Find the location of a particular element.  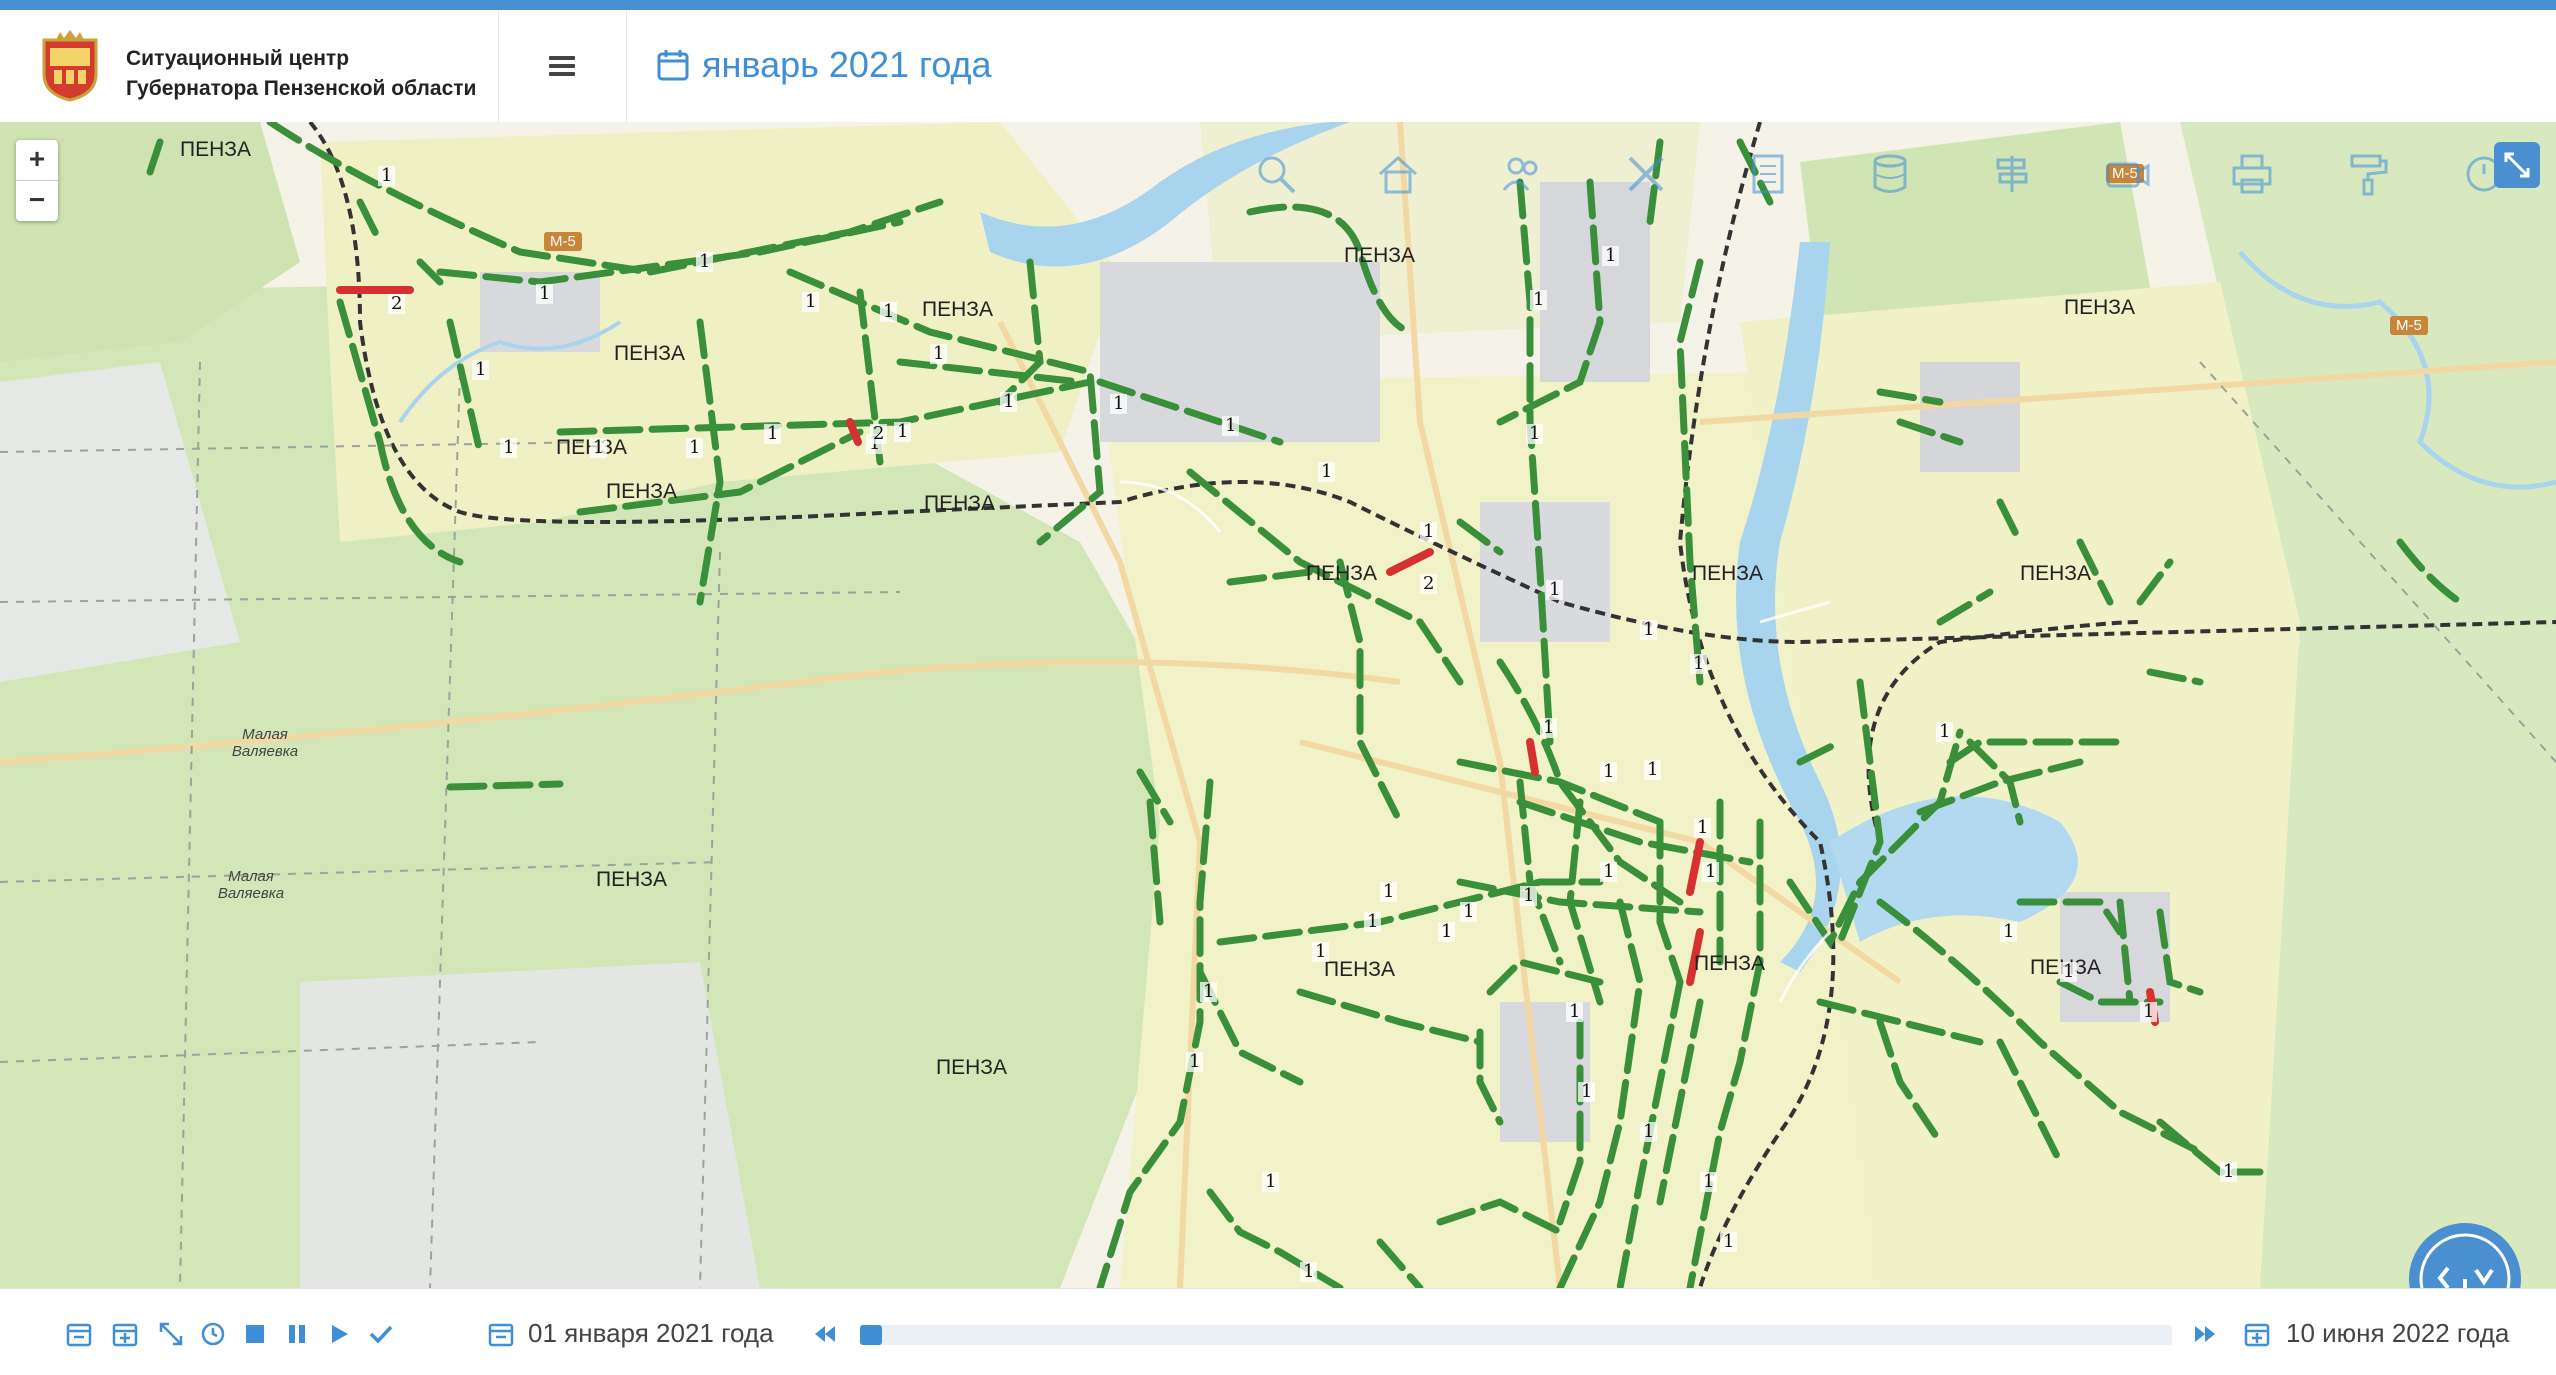

zoom-control: + − is located at coordinates (37, 180).